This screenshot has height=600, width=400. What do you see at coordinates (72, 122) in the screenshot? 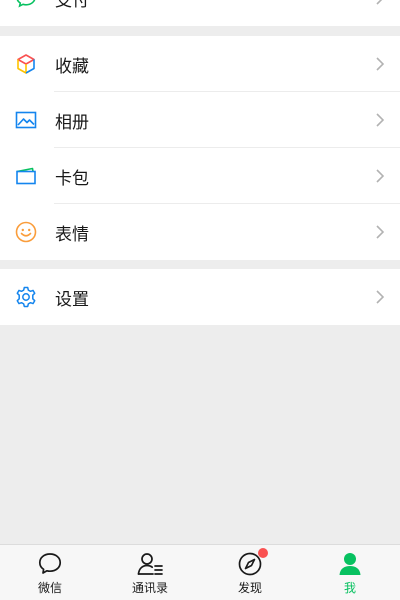
I see `menu-item-label: 相册` at bounding box center [72, 122].